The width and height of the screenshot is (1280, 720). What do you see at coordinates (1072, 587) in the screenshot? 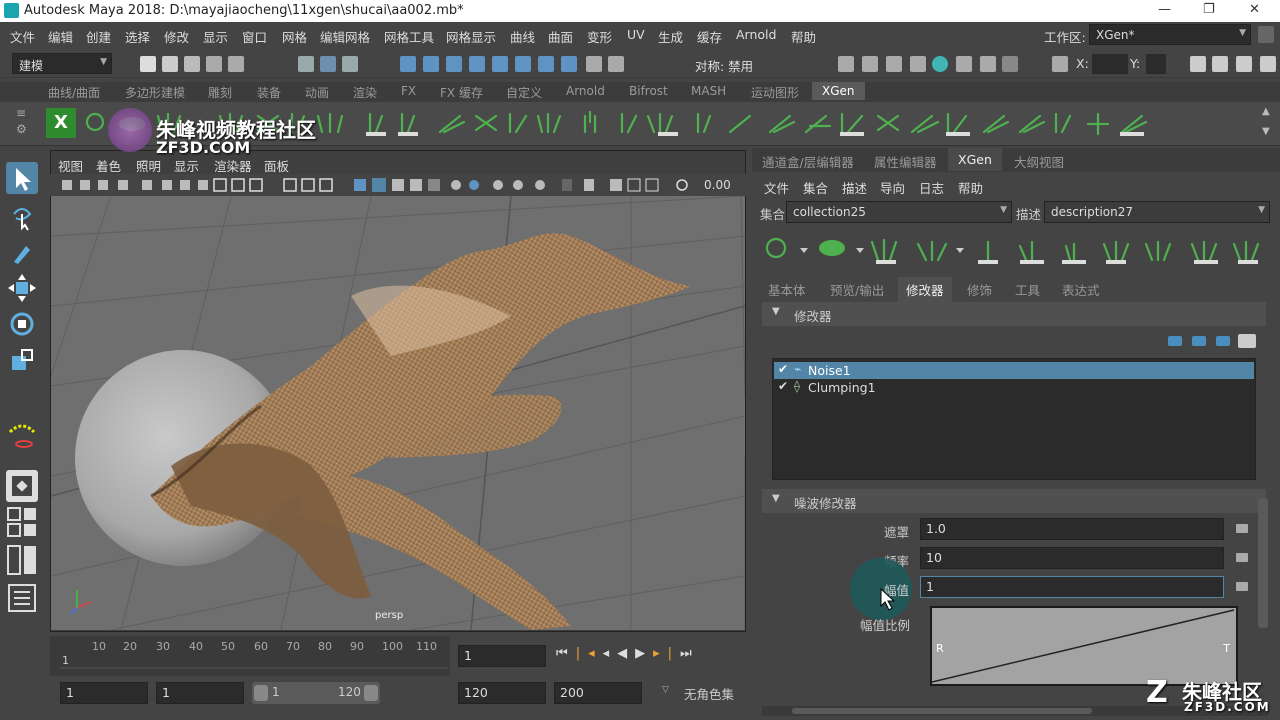
I see `magnitude-field: 1` at bounding box center [1072, 587].